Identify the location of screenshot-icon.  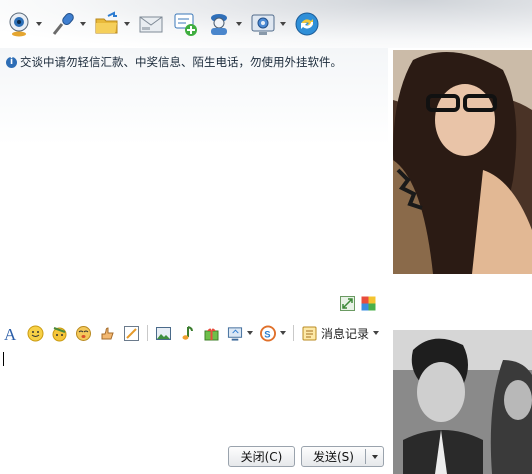
(240, 333).